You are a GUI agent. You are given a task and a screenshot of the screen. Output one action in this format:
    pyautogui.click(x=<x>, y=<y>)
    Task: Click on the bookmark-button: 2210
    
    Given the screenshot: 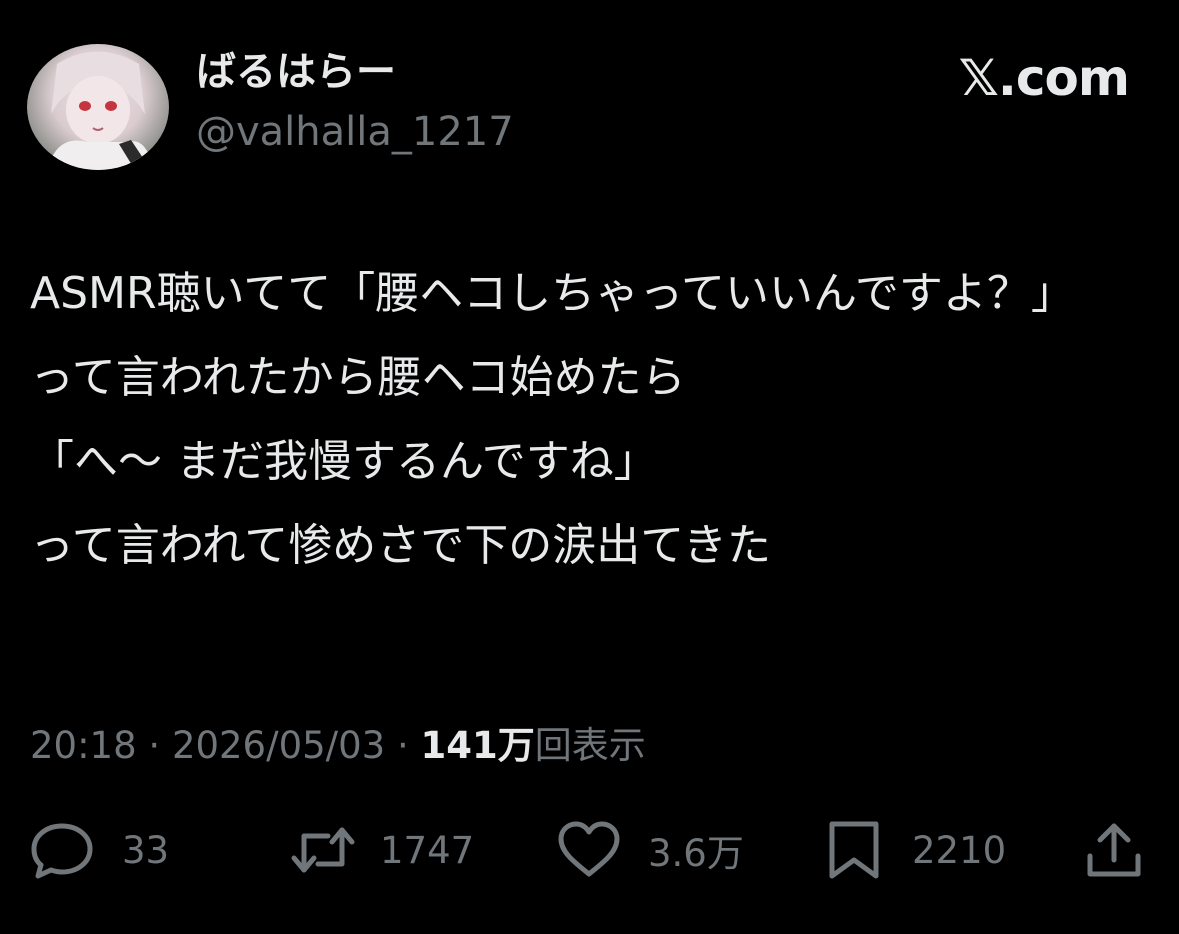 What is the action you would take?
    pyautogui.click(x=916, y=850)
    